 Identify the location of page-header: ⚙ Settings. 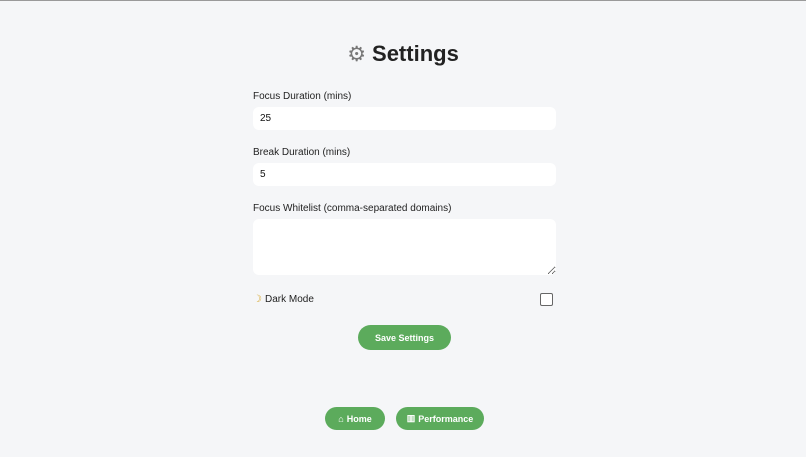
(403, 54).